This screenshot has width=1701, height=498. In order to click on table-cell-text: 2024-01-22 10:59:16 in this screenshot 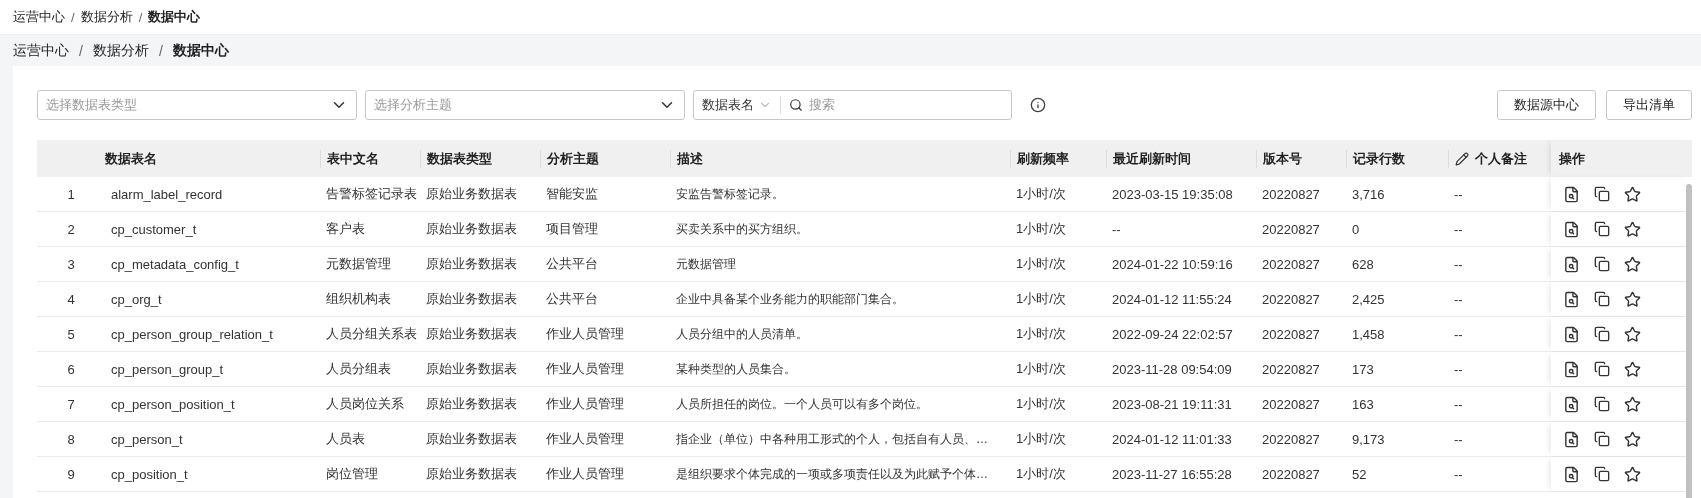, I will do `click(1172, 264)`.